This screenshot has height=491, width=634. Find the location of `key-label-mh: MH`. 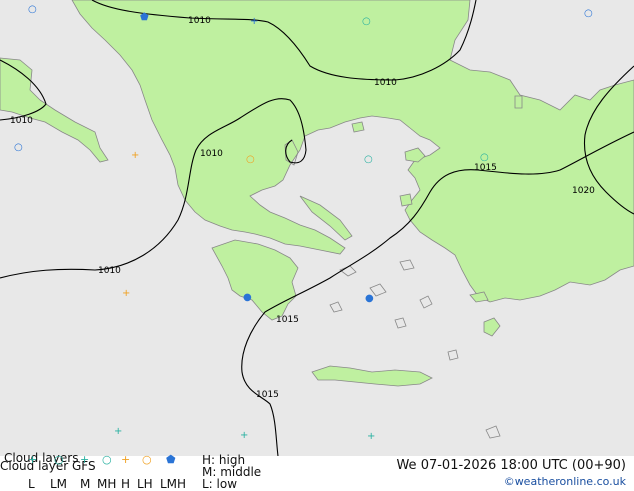

key-label-mh: MH is located at coordinates (107, 484).